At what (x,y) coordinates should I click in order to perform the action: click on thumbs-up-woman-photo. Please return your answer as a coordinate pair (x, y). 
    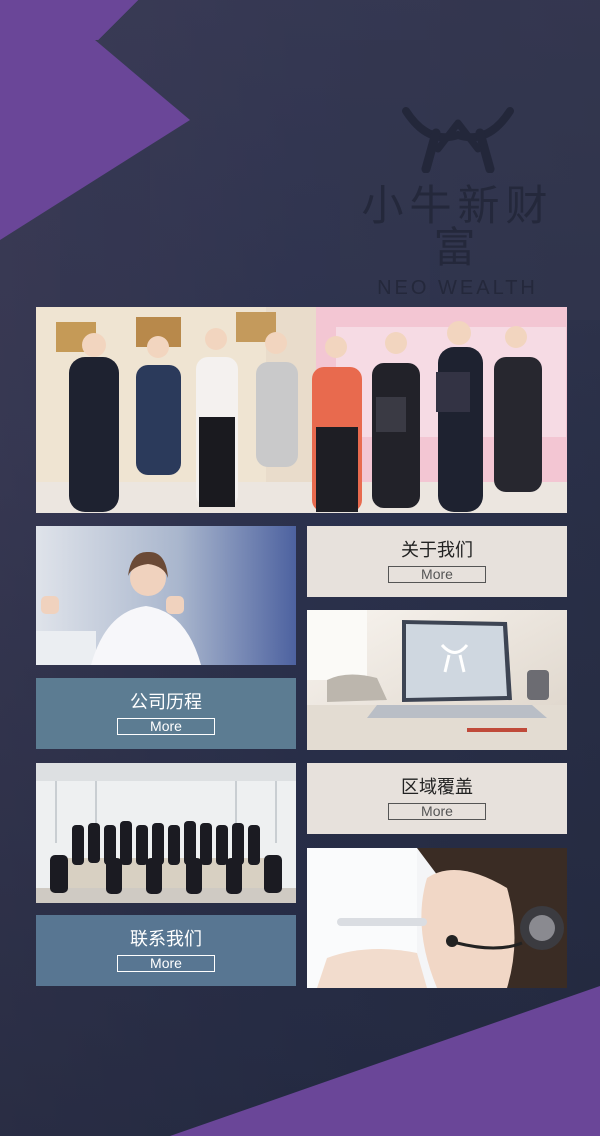
    Looking at the image, I should click on (166, 595).